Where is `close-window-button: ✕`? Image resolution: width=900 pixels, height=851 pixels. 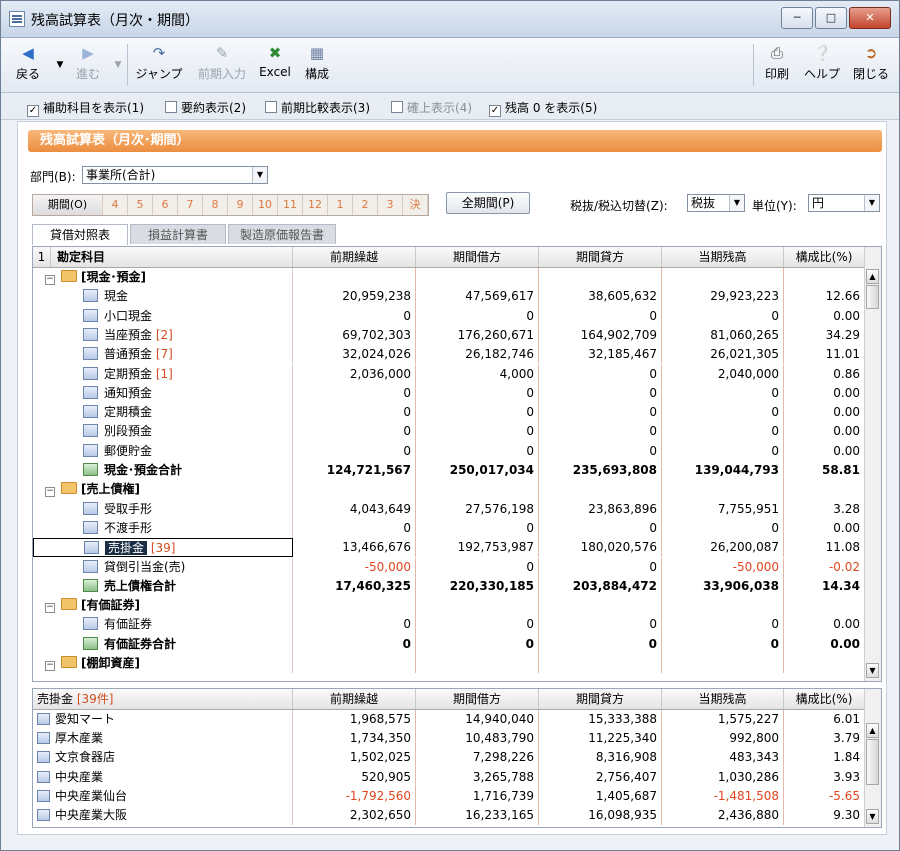 close-window-button: ✕ is located at coordinates (870, 18).